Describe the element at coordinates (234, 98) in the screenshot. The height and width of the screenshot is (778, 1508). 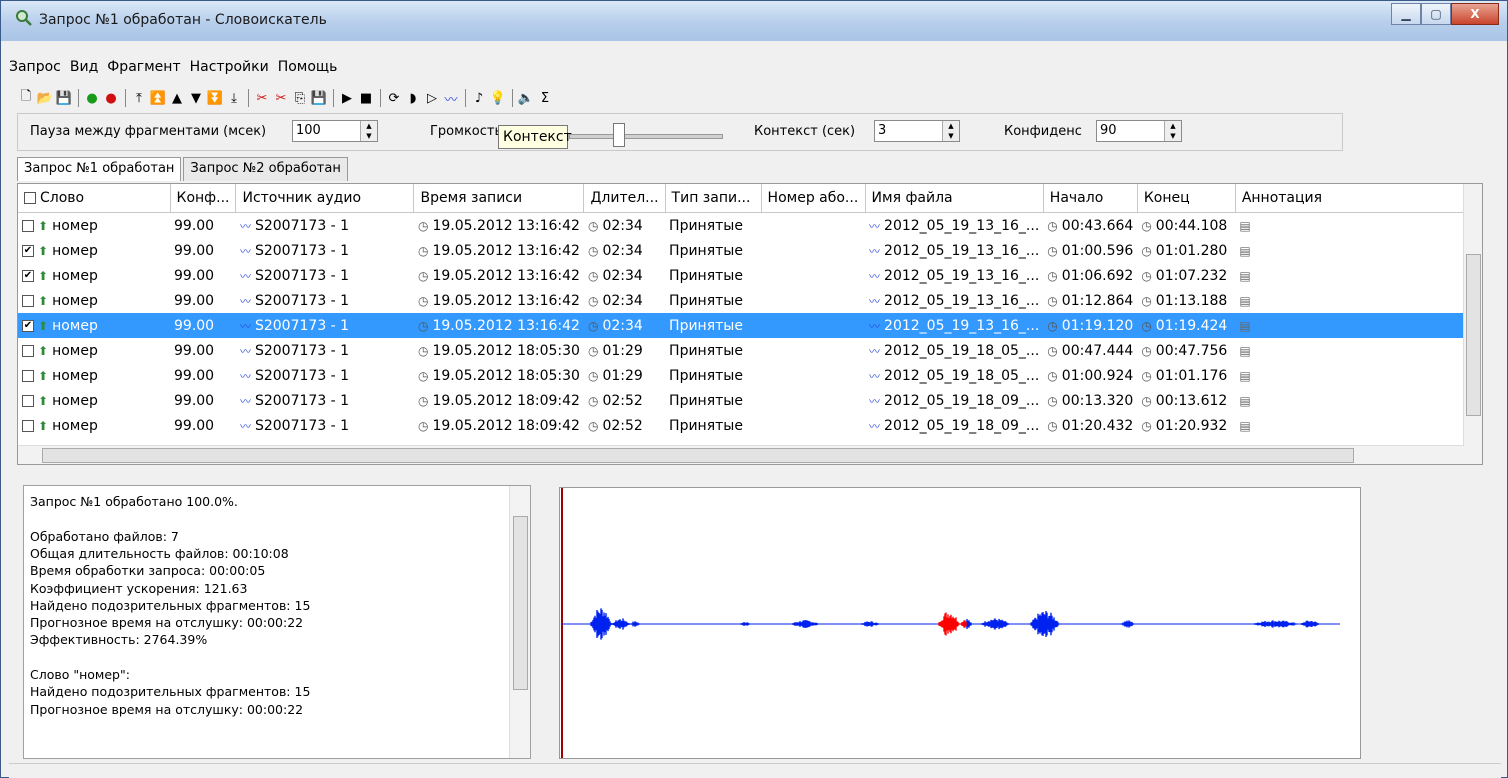
I see `last-icon: ⤓` at that location.